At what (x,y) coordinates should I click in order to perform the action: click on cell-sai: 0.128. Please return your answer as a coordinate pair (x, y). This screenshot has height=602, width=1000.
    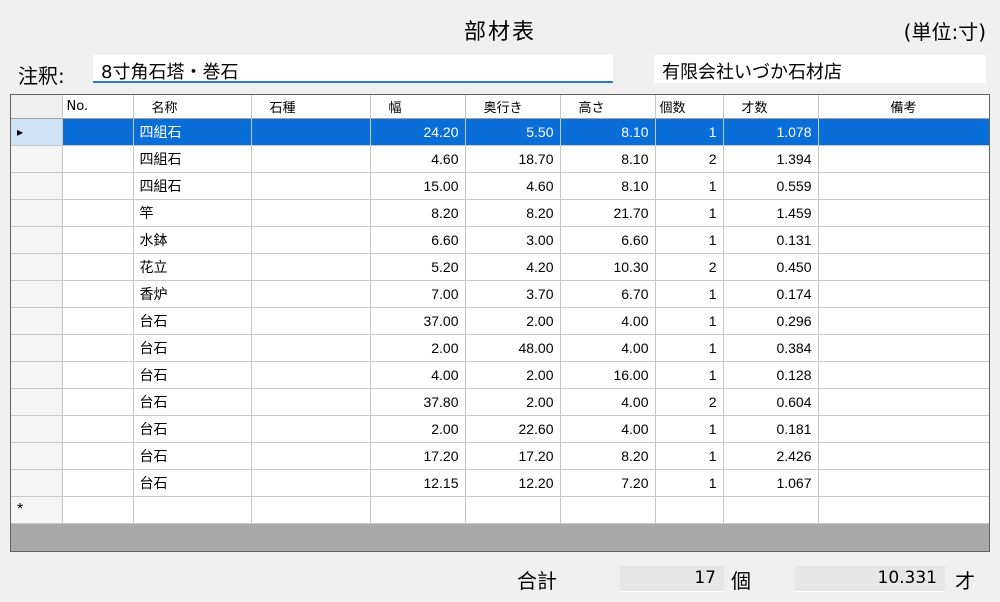
    Looking at the image, I should click on (771, 375).